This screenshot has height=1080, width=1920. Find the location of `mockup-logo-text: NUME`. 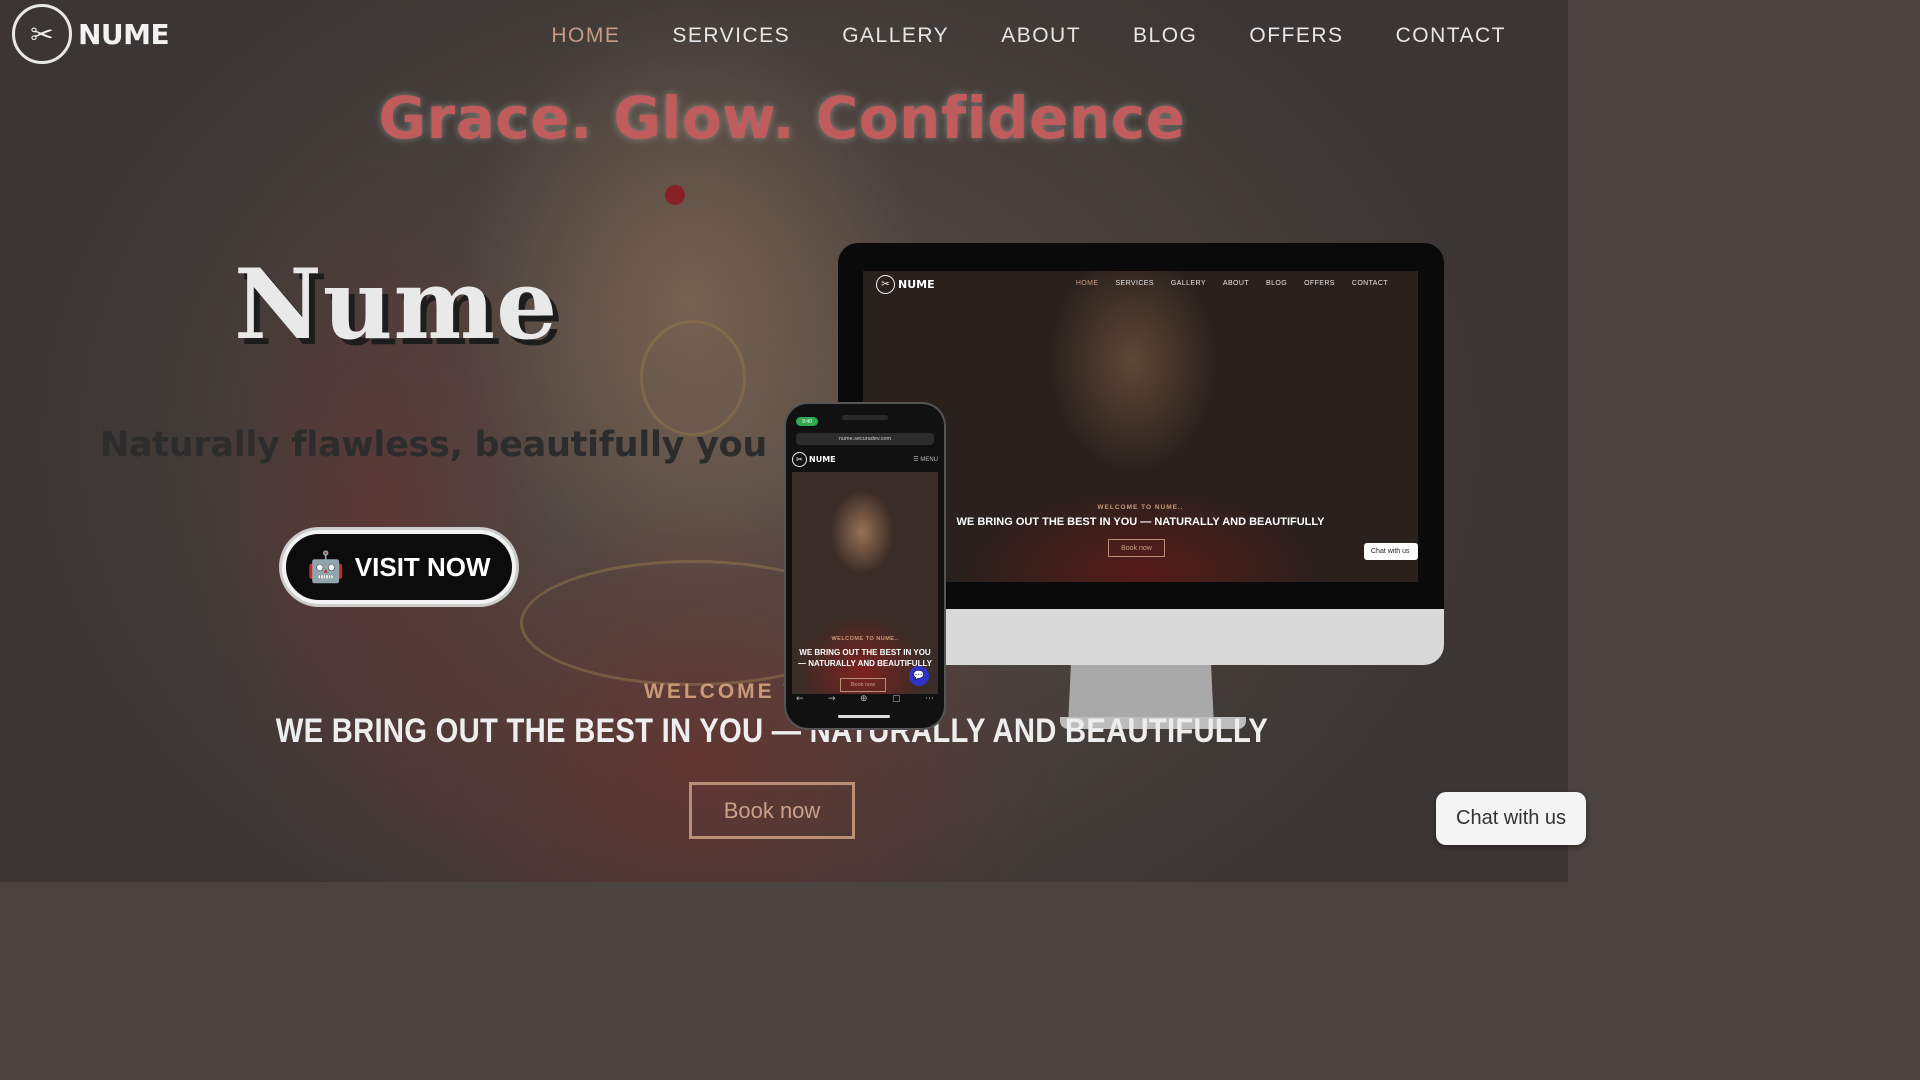

mockup-logo-text: NUME is located at coordinates (916, 284).